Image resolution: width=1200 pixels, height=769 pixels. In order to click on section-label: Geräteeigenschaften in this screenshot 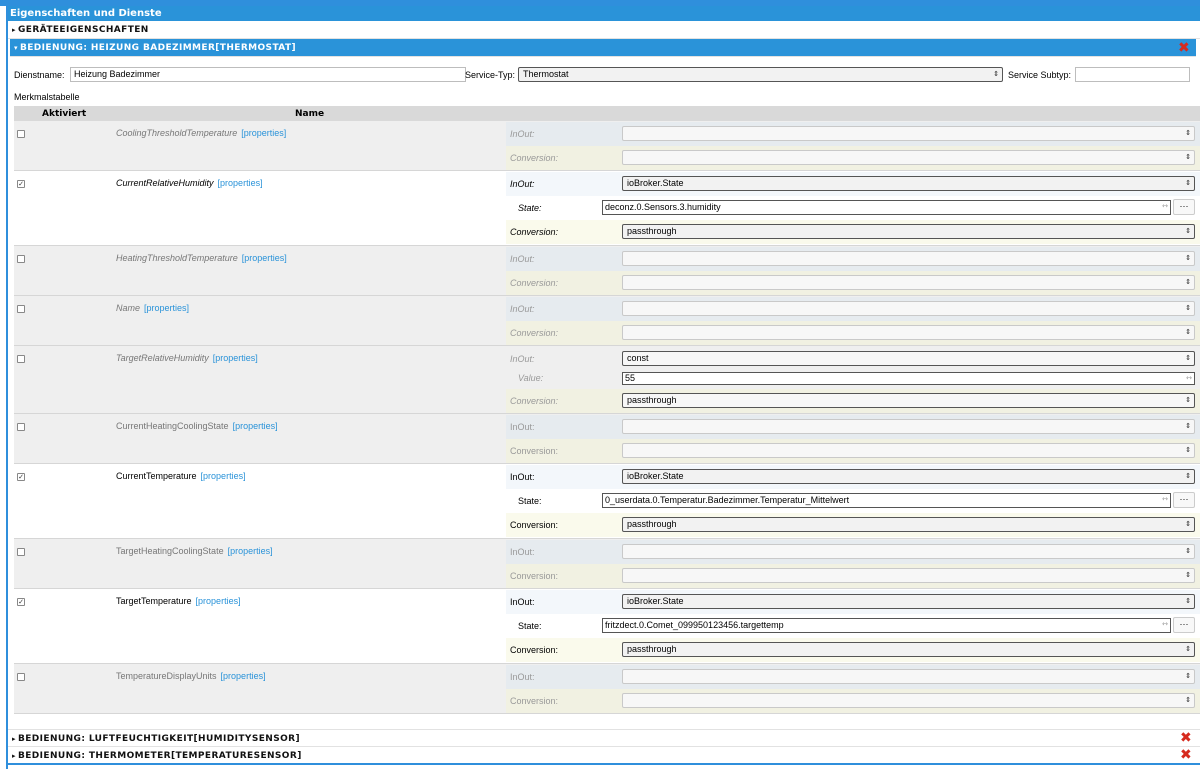, I will do `click(83, 30)`.